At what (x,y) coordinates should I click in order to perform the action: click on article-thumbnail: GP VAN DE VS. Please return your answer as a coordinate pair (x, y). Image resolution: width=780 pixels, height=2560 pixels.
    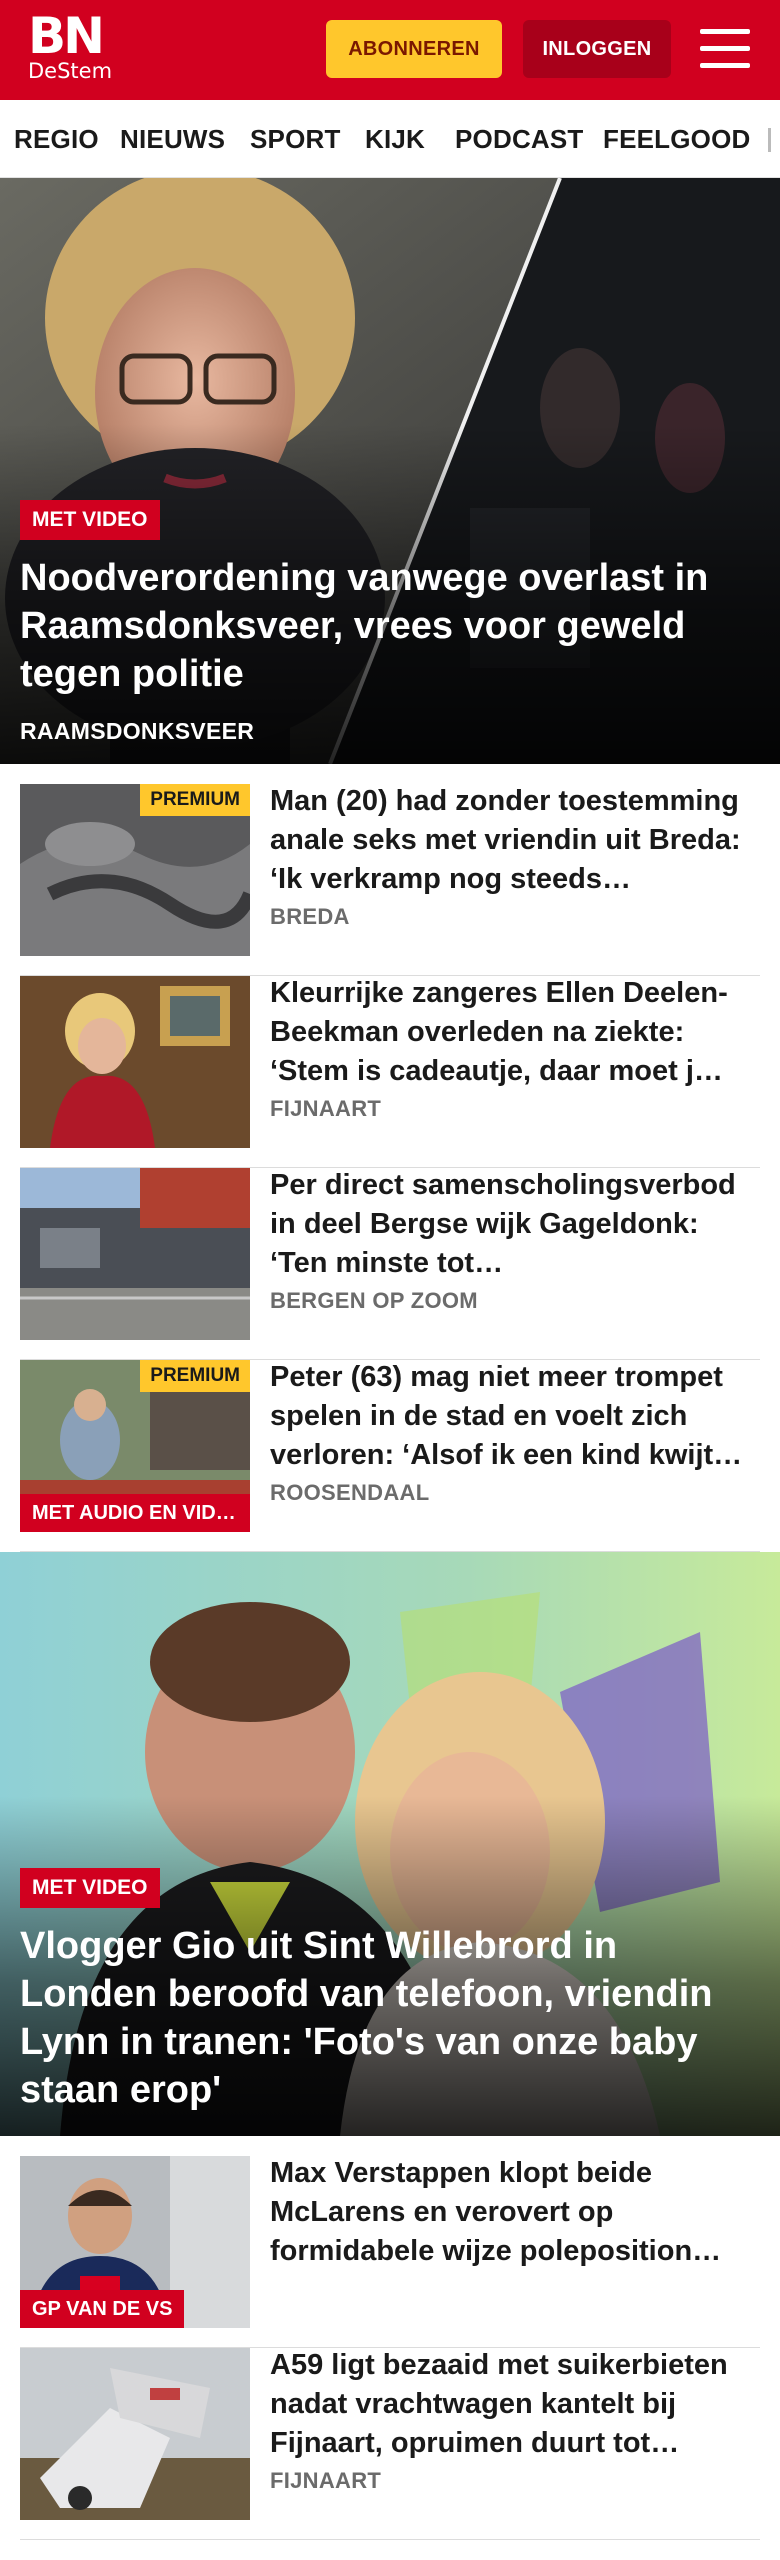
    Looking at the image, I should click on (135, 2242).